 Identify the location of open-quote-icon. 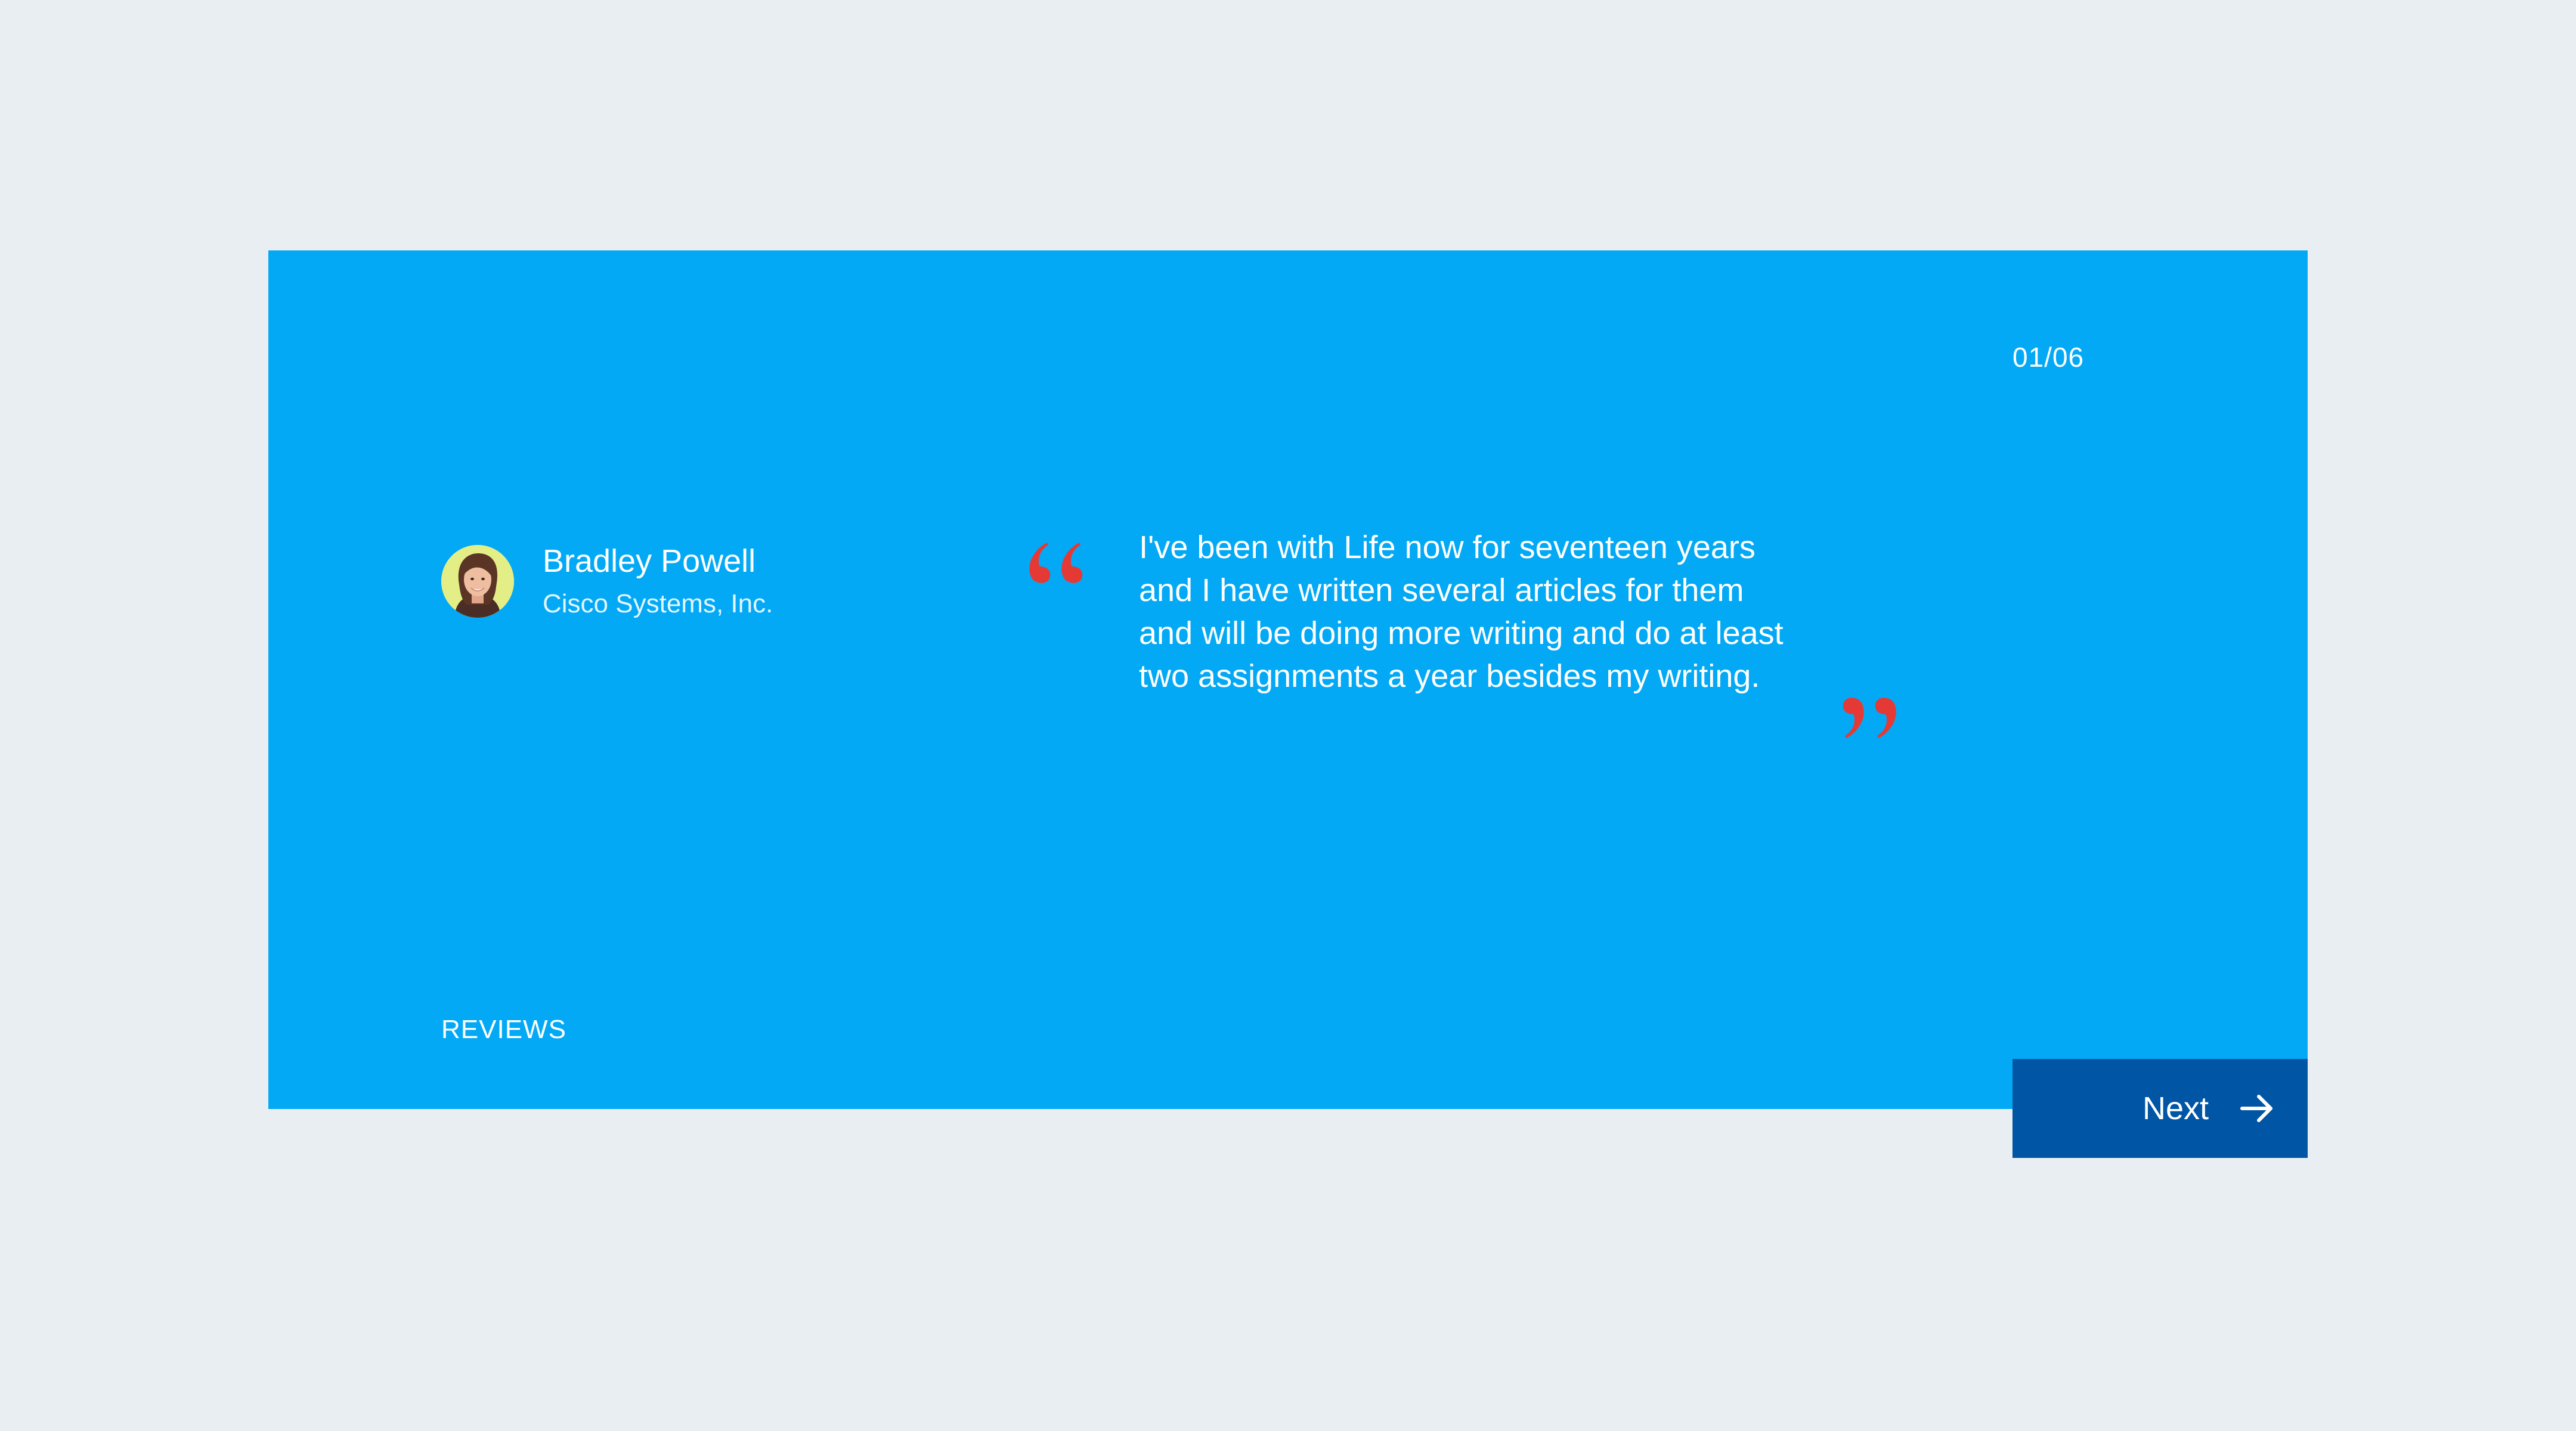
(1059, 560).